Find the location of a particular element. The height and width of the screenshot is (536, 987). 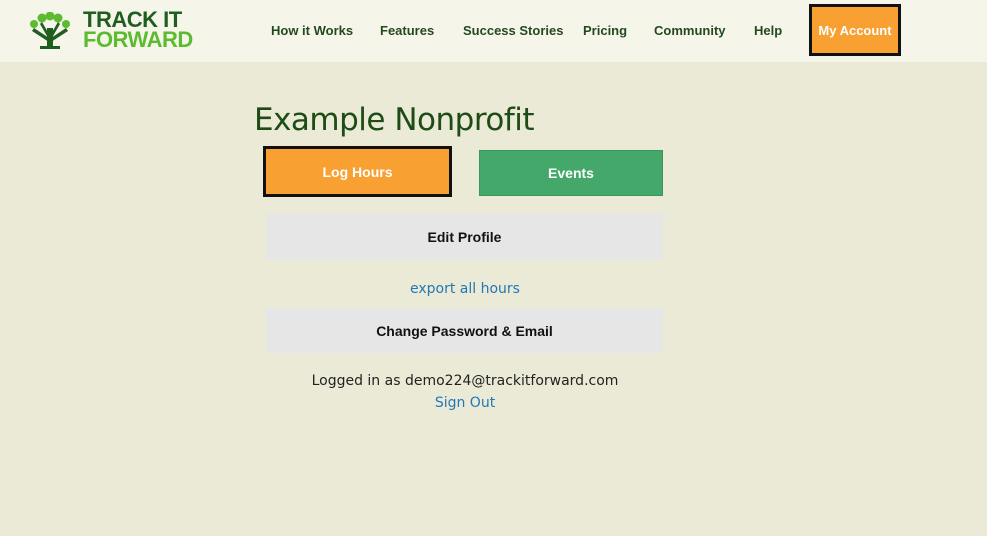

nav-community: Community is located at coordinates (690, 30).